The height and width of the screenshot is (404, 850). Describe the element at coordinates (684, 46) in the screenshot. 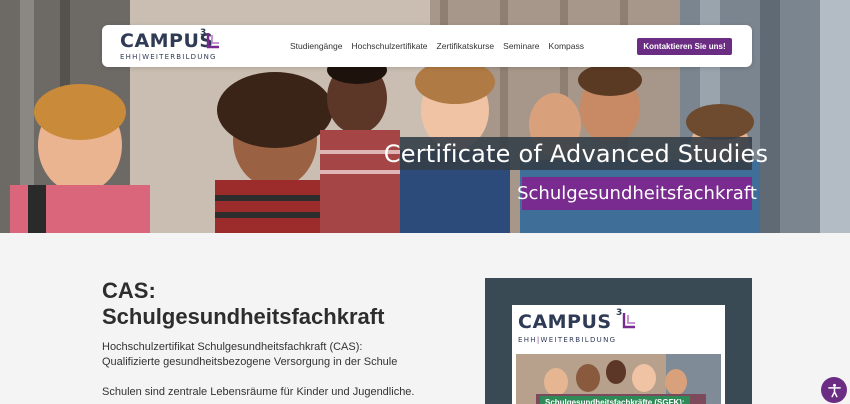

I see `contact-button: Kontaktieren Sie uns!` at that location.